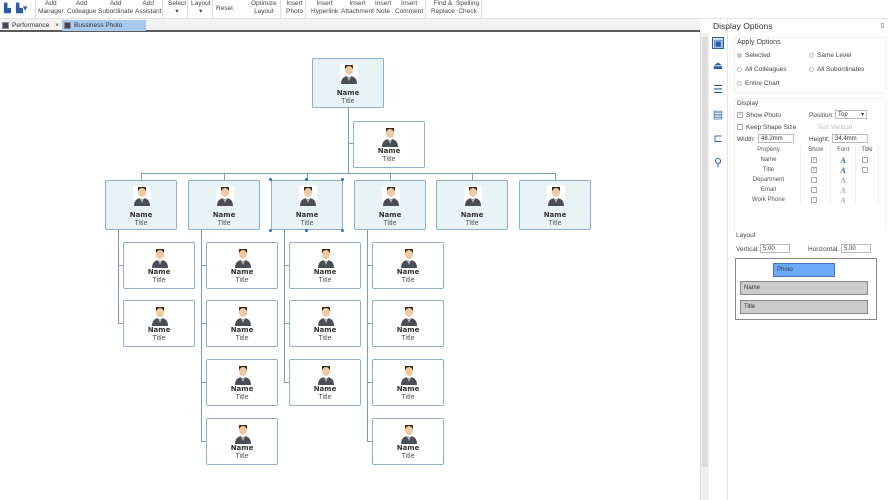 This screenshot has width=888, height=500. What do you see at coordinates (819, 139) in the screenshot?
I see `height-label: Height:` at bounding box center [819, 139].